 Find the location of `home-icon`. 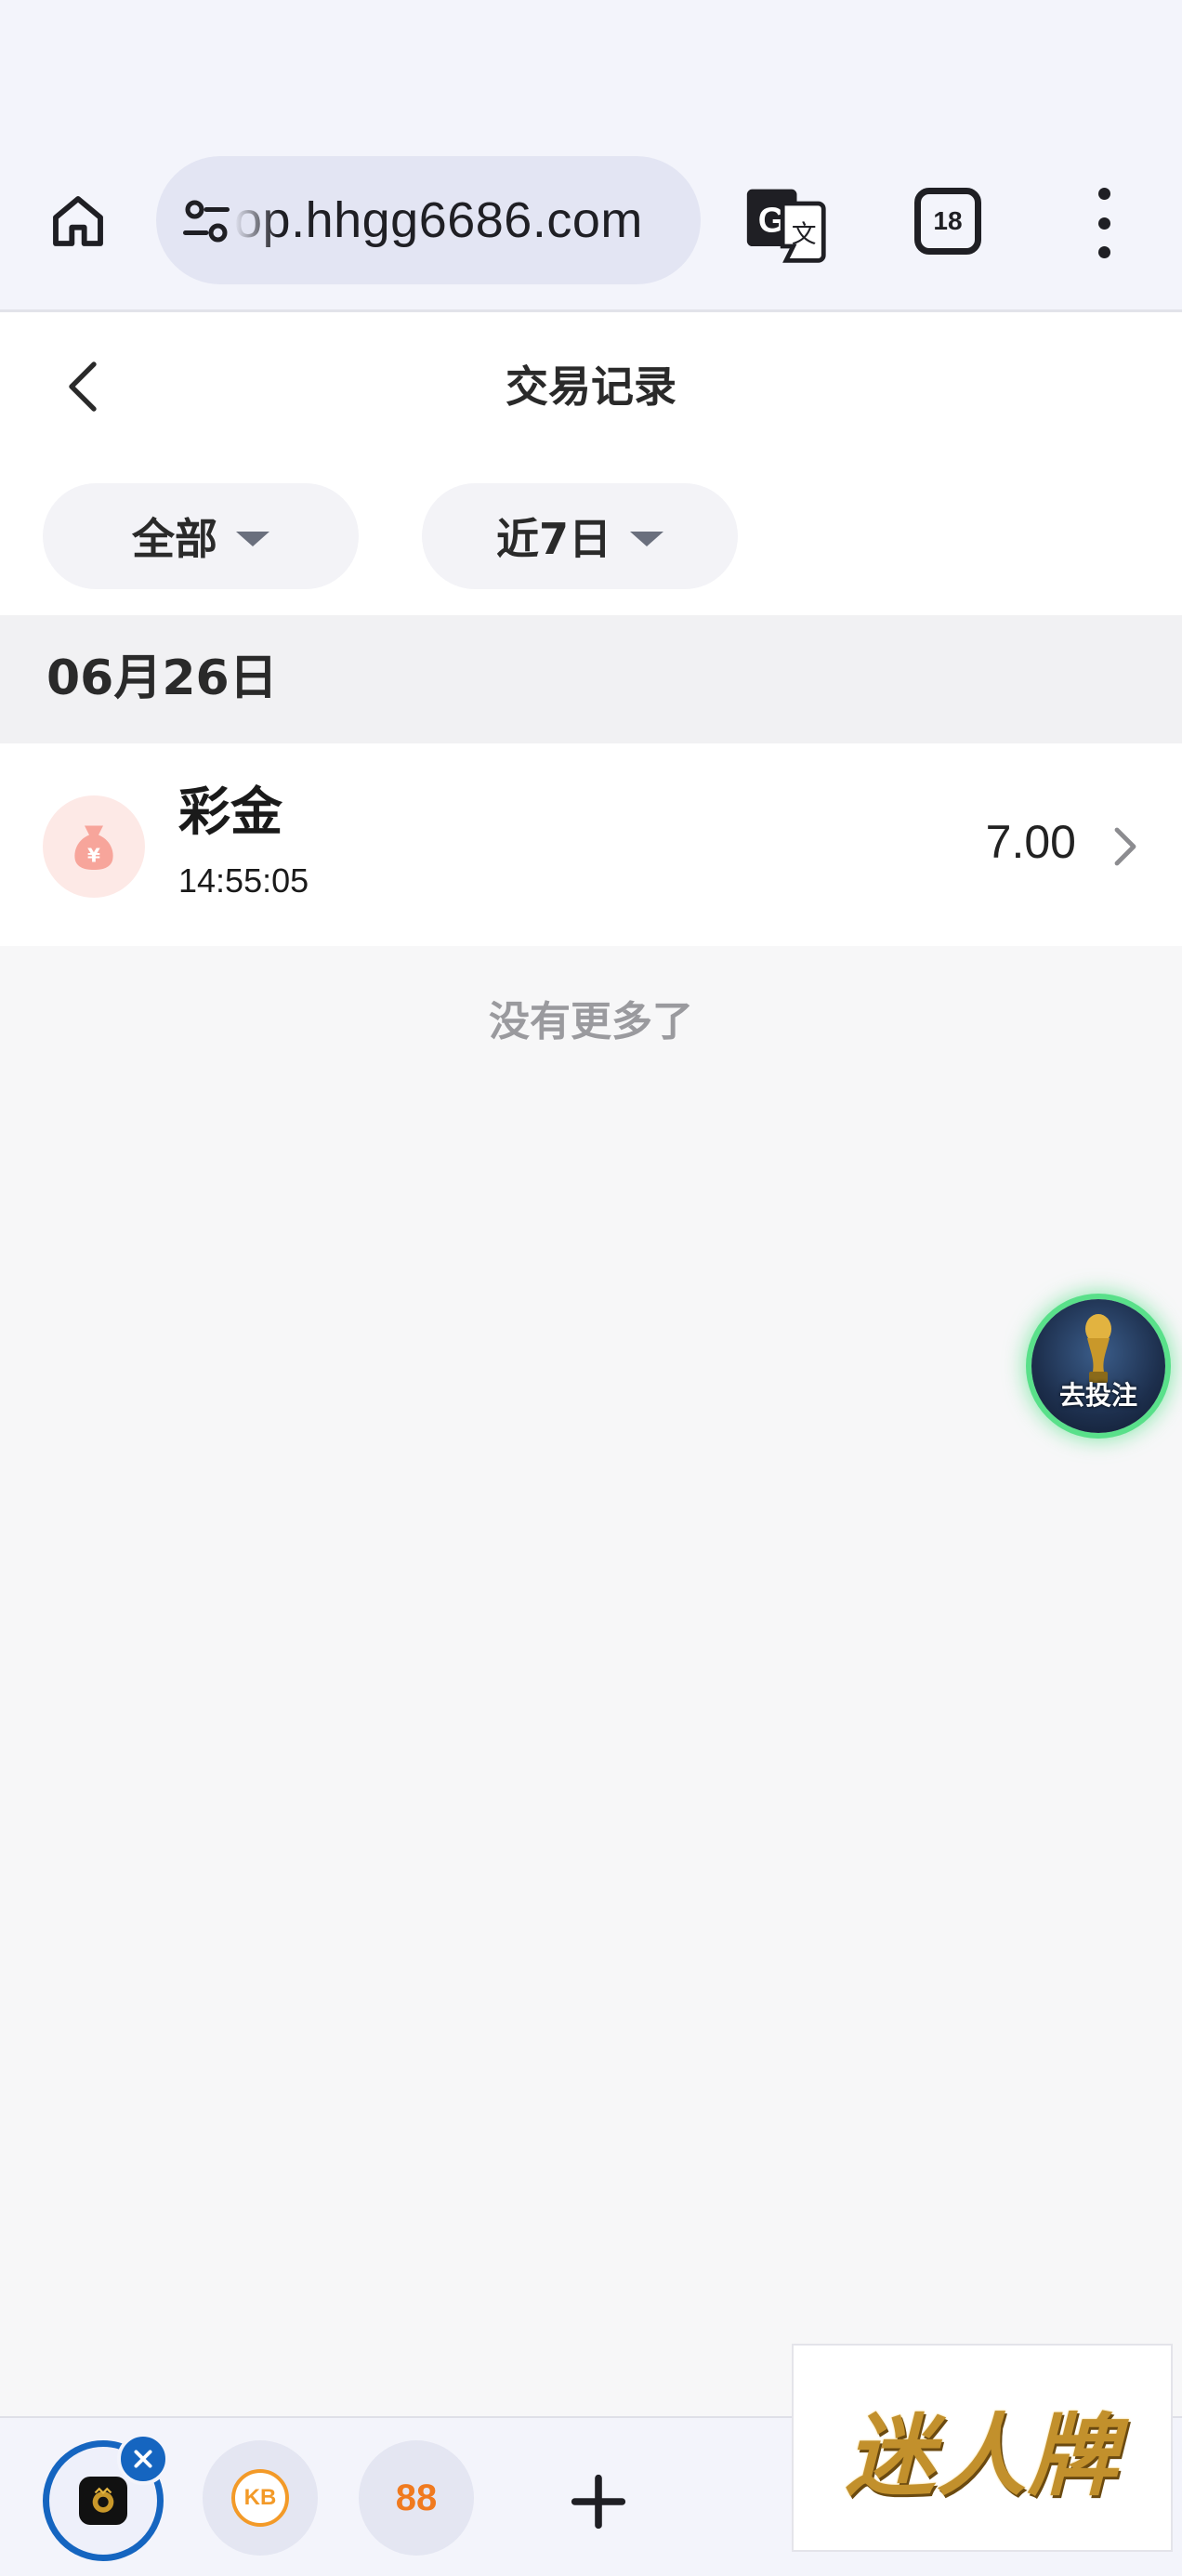

home-icon is located at coordinates (78, 221).